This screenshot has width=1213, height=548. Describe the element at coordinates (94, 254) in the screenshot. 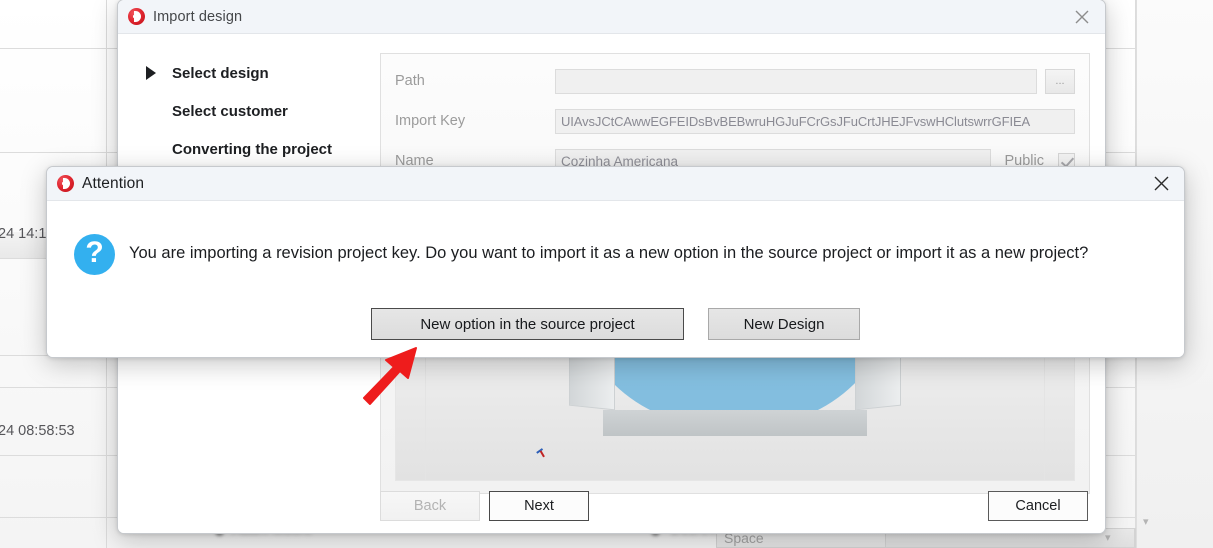

I see `question-mark-icon: ?` at that location.